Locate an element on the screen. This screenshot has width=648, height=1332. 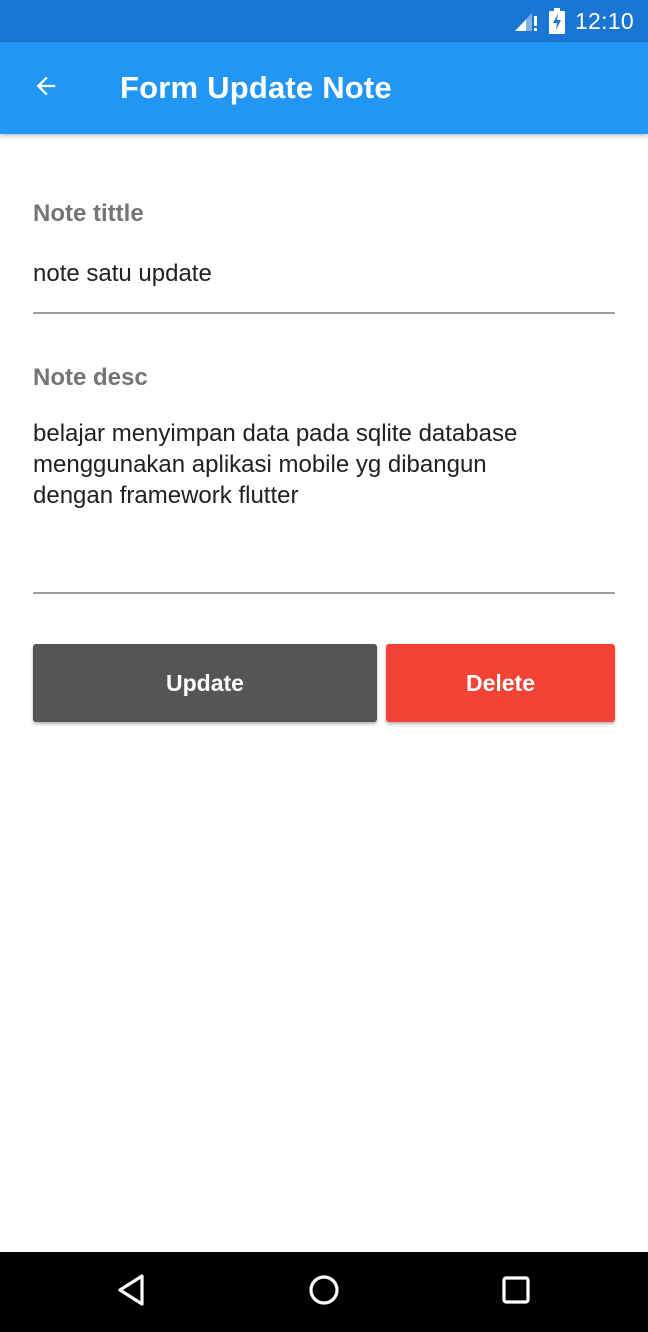
status-icons: 12:10 is located at coordinates (574, 21).